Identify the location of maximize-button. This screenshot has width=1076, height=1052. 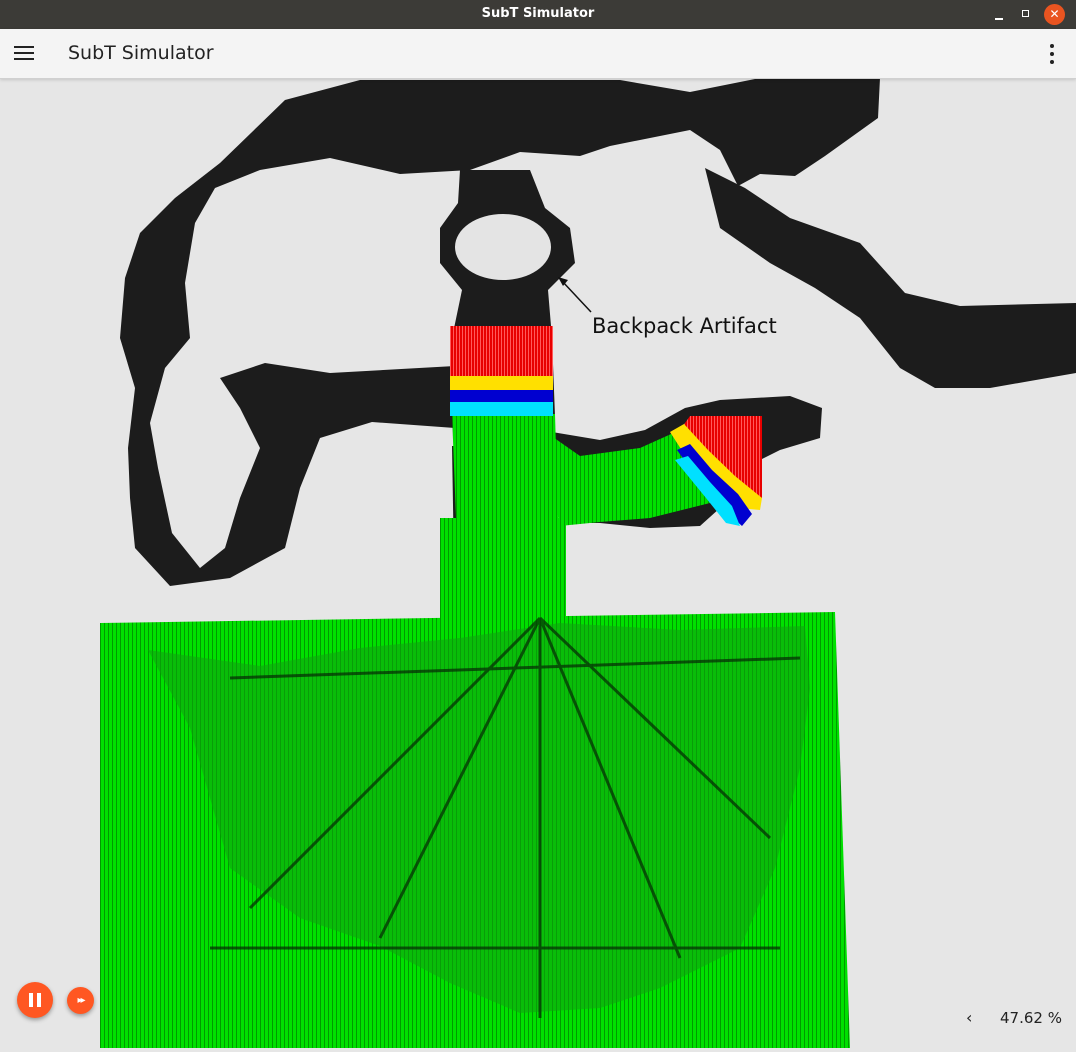
(1026, 14).